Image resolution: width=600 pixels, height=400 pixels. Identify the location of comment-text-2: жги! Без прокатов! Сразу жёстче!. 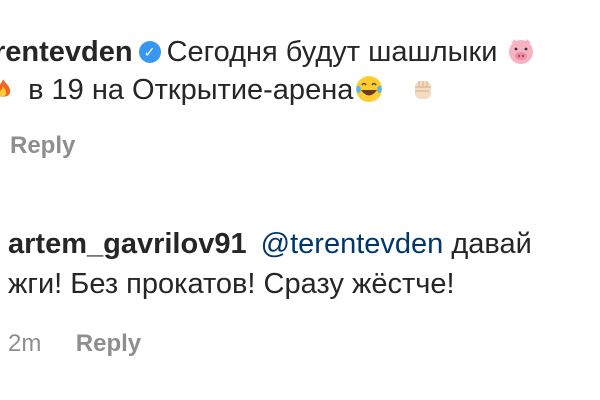
(231, 284).